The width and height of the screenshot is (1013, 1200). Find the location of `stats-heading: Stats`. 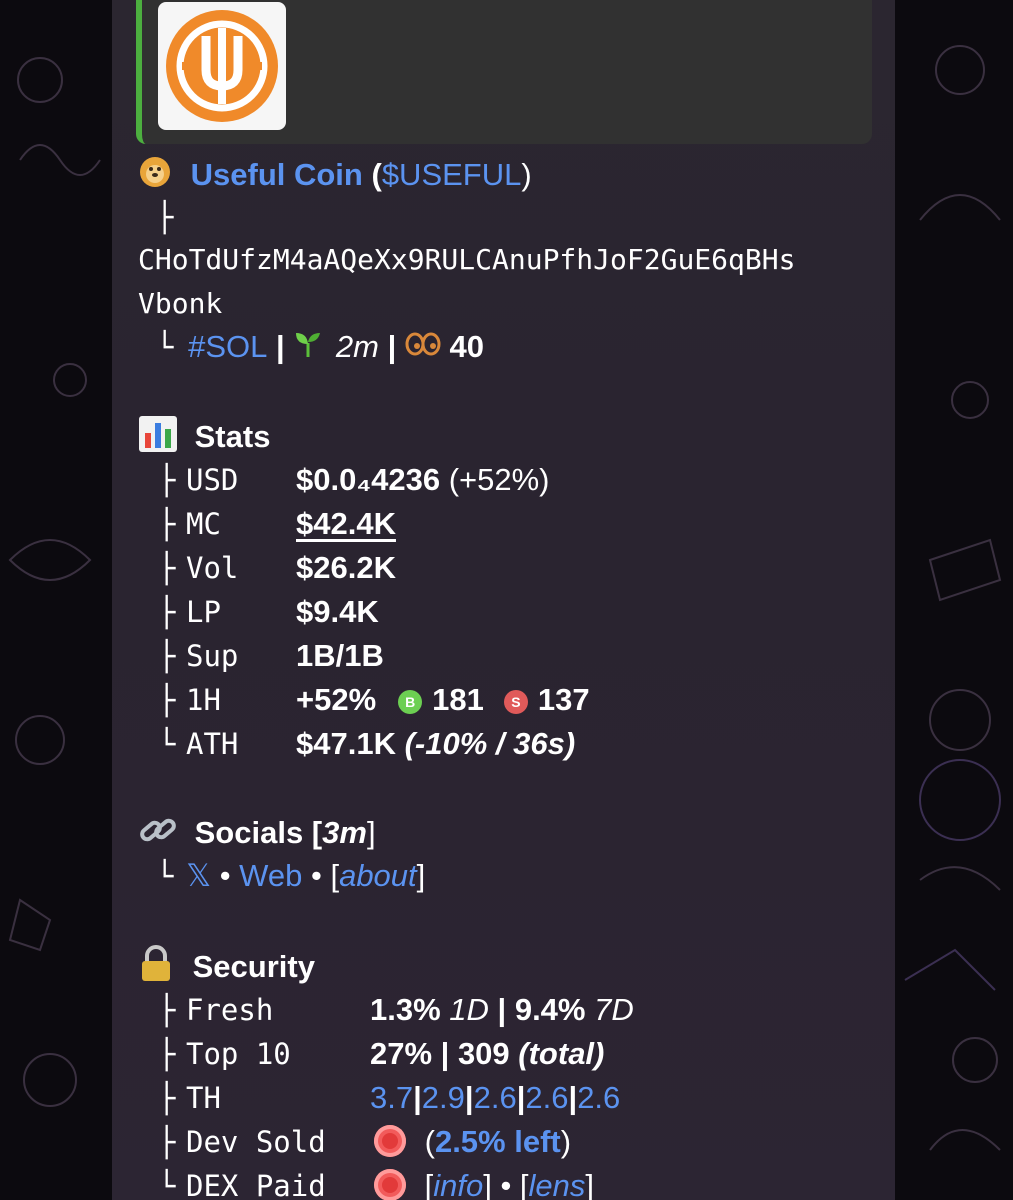

stats-heading: Stats is located at coordinates (204, 439).